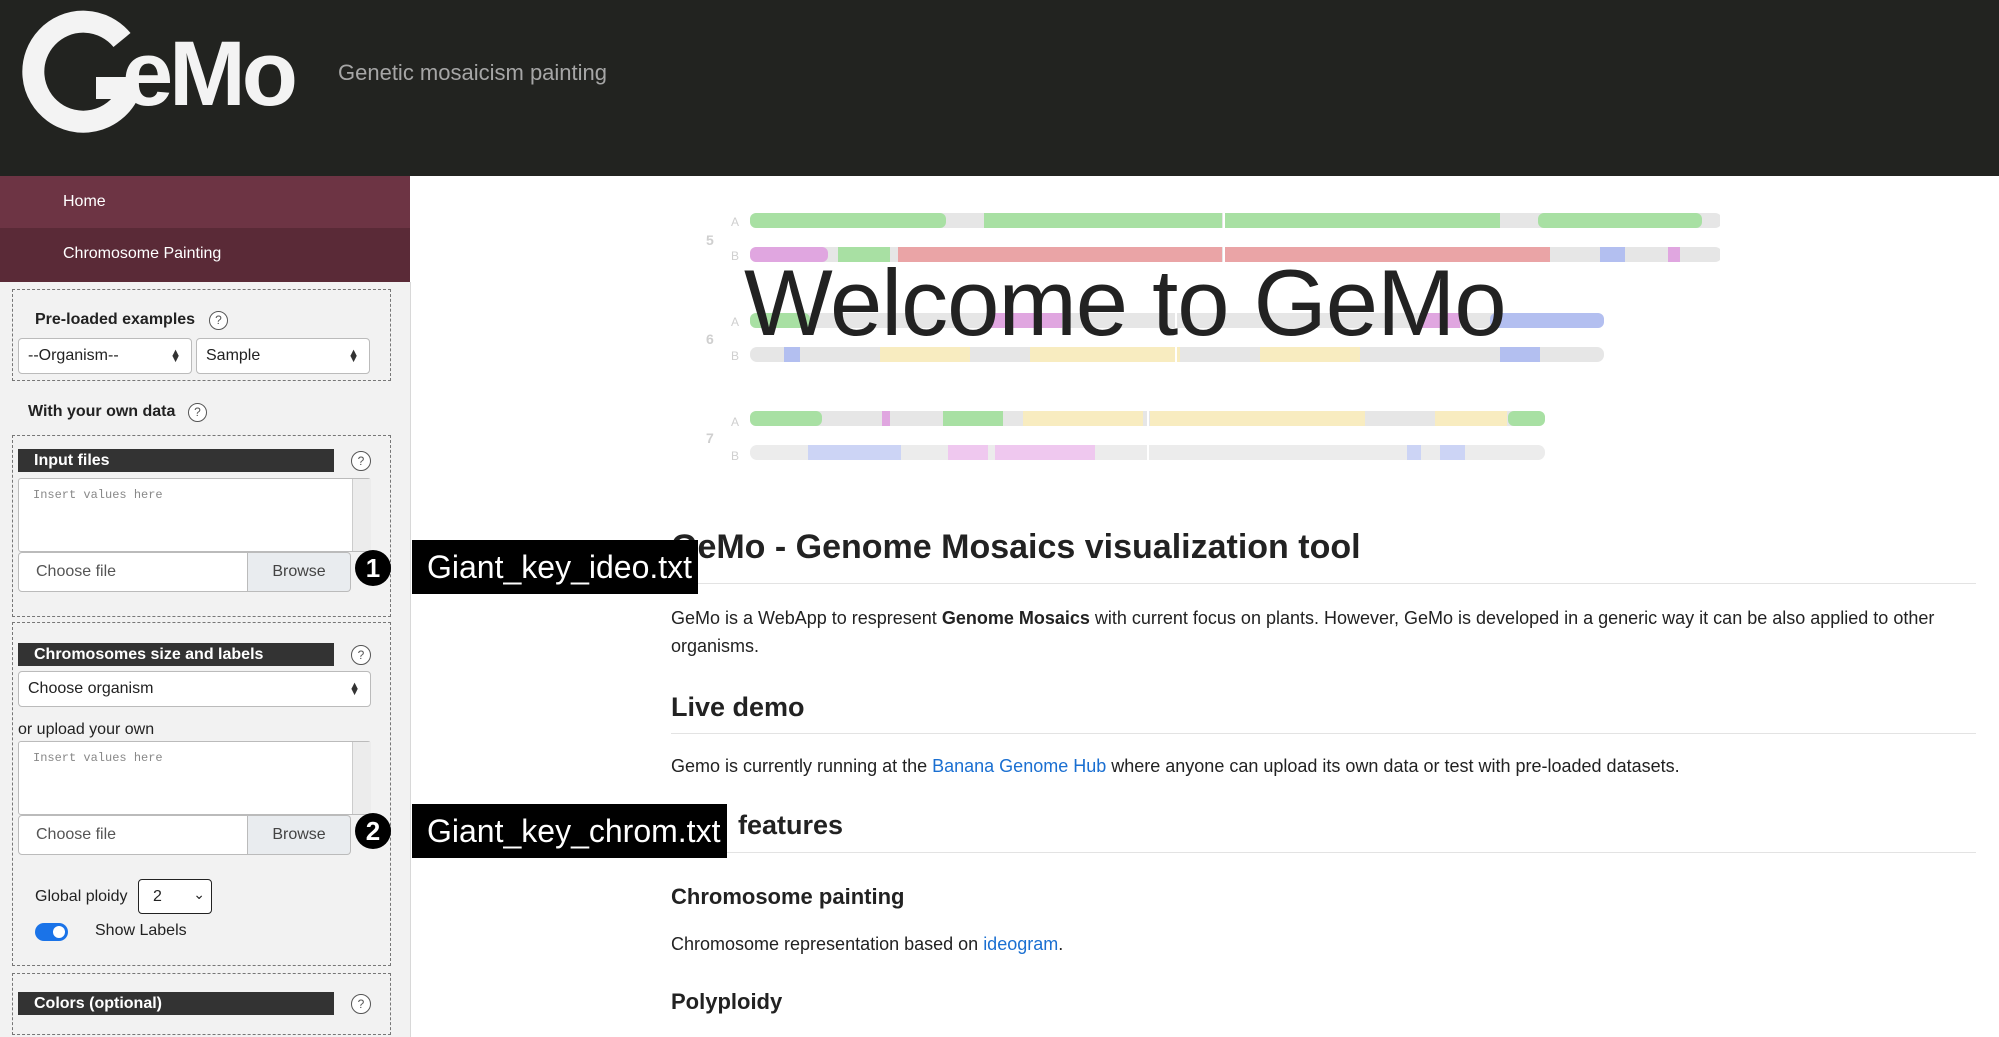  I want to click on chromosomes-help-icon: ?, so click(361, 655).